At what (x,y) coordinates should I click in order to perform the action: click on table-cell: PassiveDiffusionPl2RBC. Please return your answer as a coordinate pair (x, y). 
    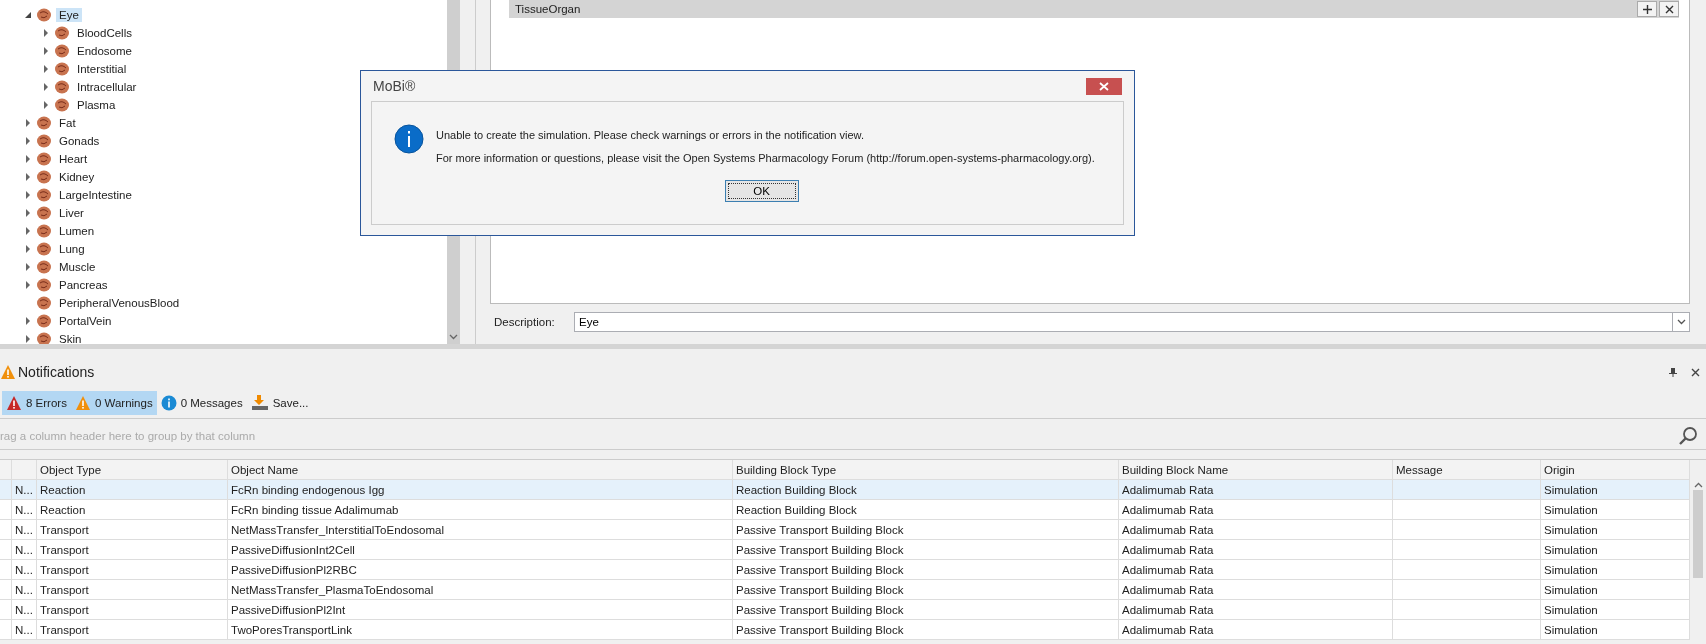
    Looking at the image, I should click on (480, 569).